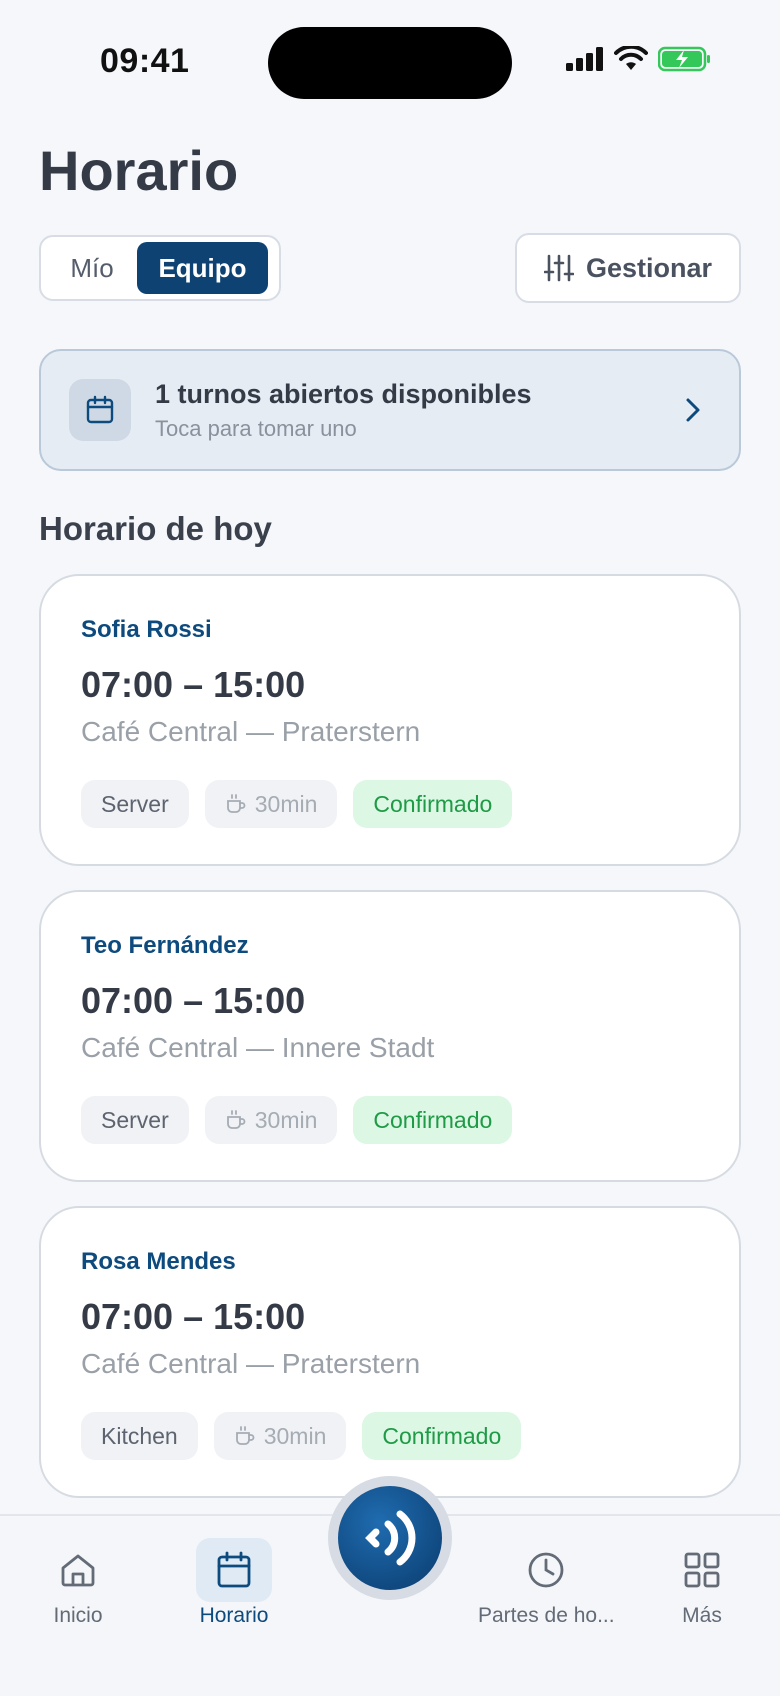  I want to click on open-shifts-subtitle: Toca para tomar uno, so click(256, 428).